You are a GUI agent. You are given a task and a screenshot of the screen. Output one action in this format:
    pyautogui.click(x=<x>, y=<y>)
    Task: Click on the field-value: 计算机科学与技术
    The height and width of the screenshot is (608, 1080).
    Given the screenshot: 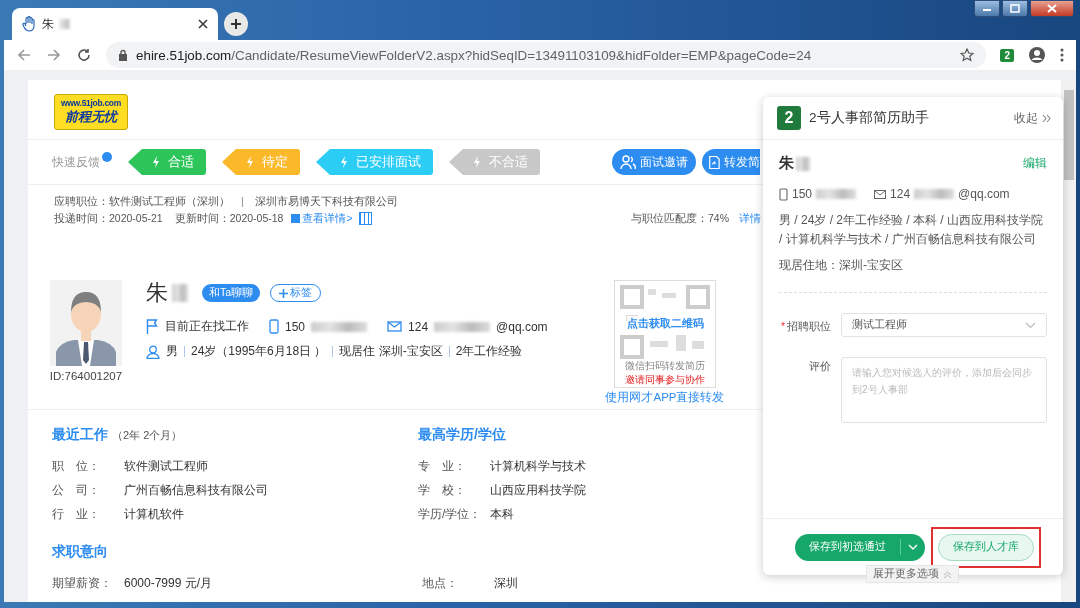 What is the action you would take?
    pyautogui.click(x=538, y=466)
    